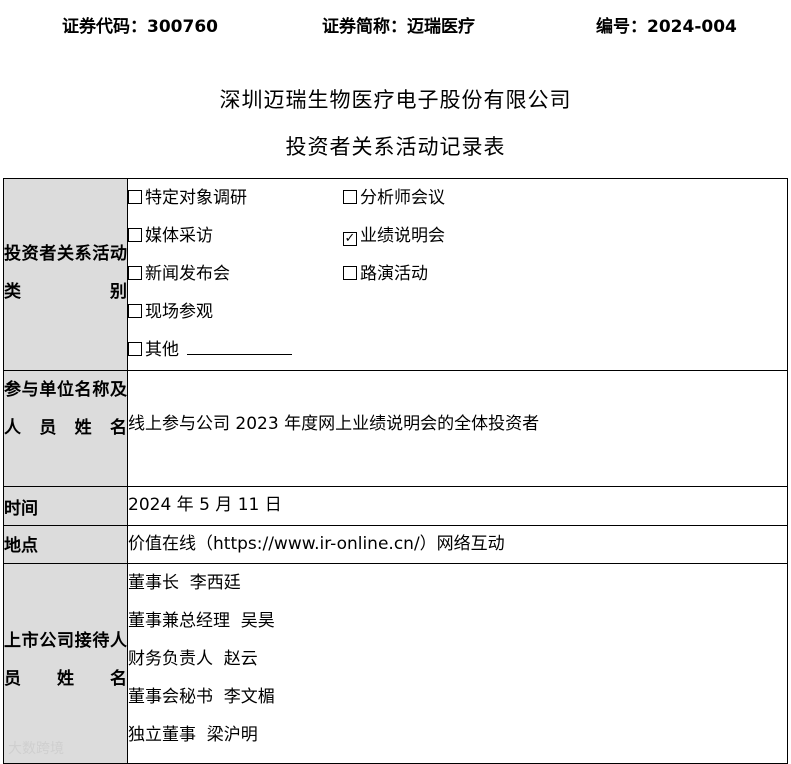 The height and width of the screenshot is (764, 791). What do you see at coordinates (36, 749) in the screenshot?
I see `watermark: 大数跨境` at bounding box center [36, 749].